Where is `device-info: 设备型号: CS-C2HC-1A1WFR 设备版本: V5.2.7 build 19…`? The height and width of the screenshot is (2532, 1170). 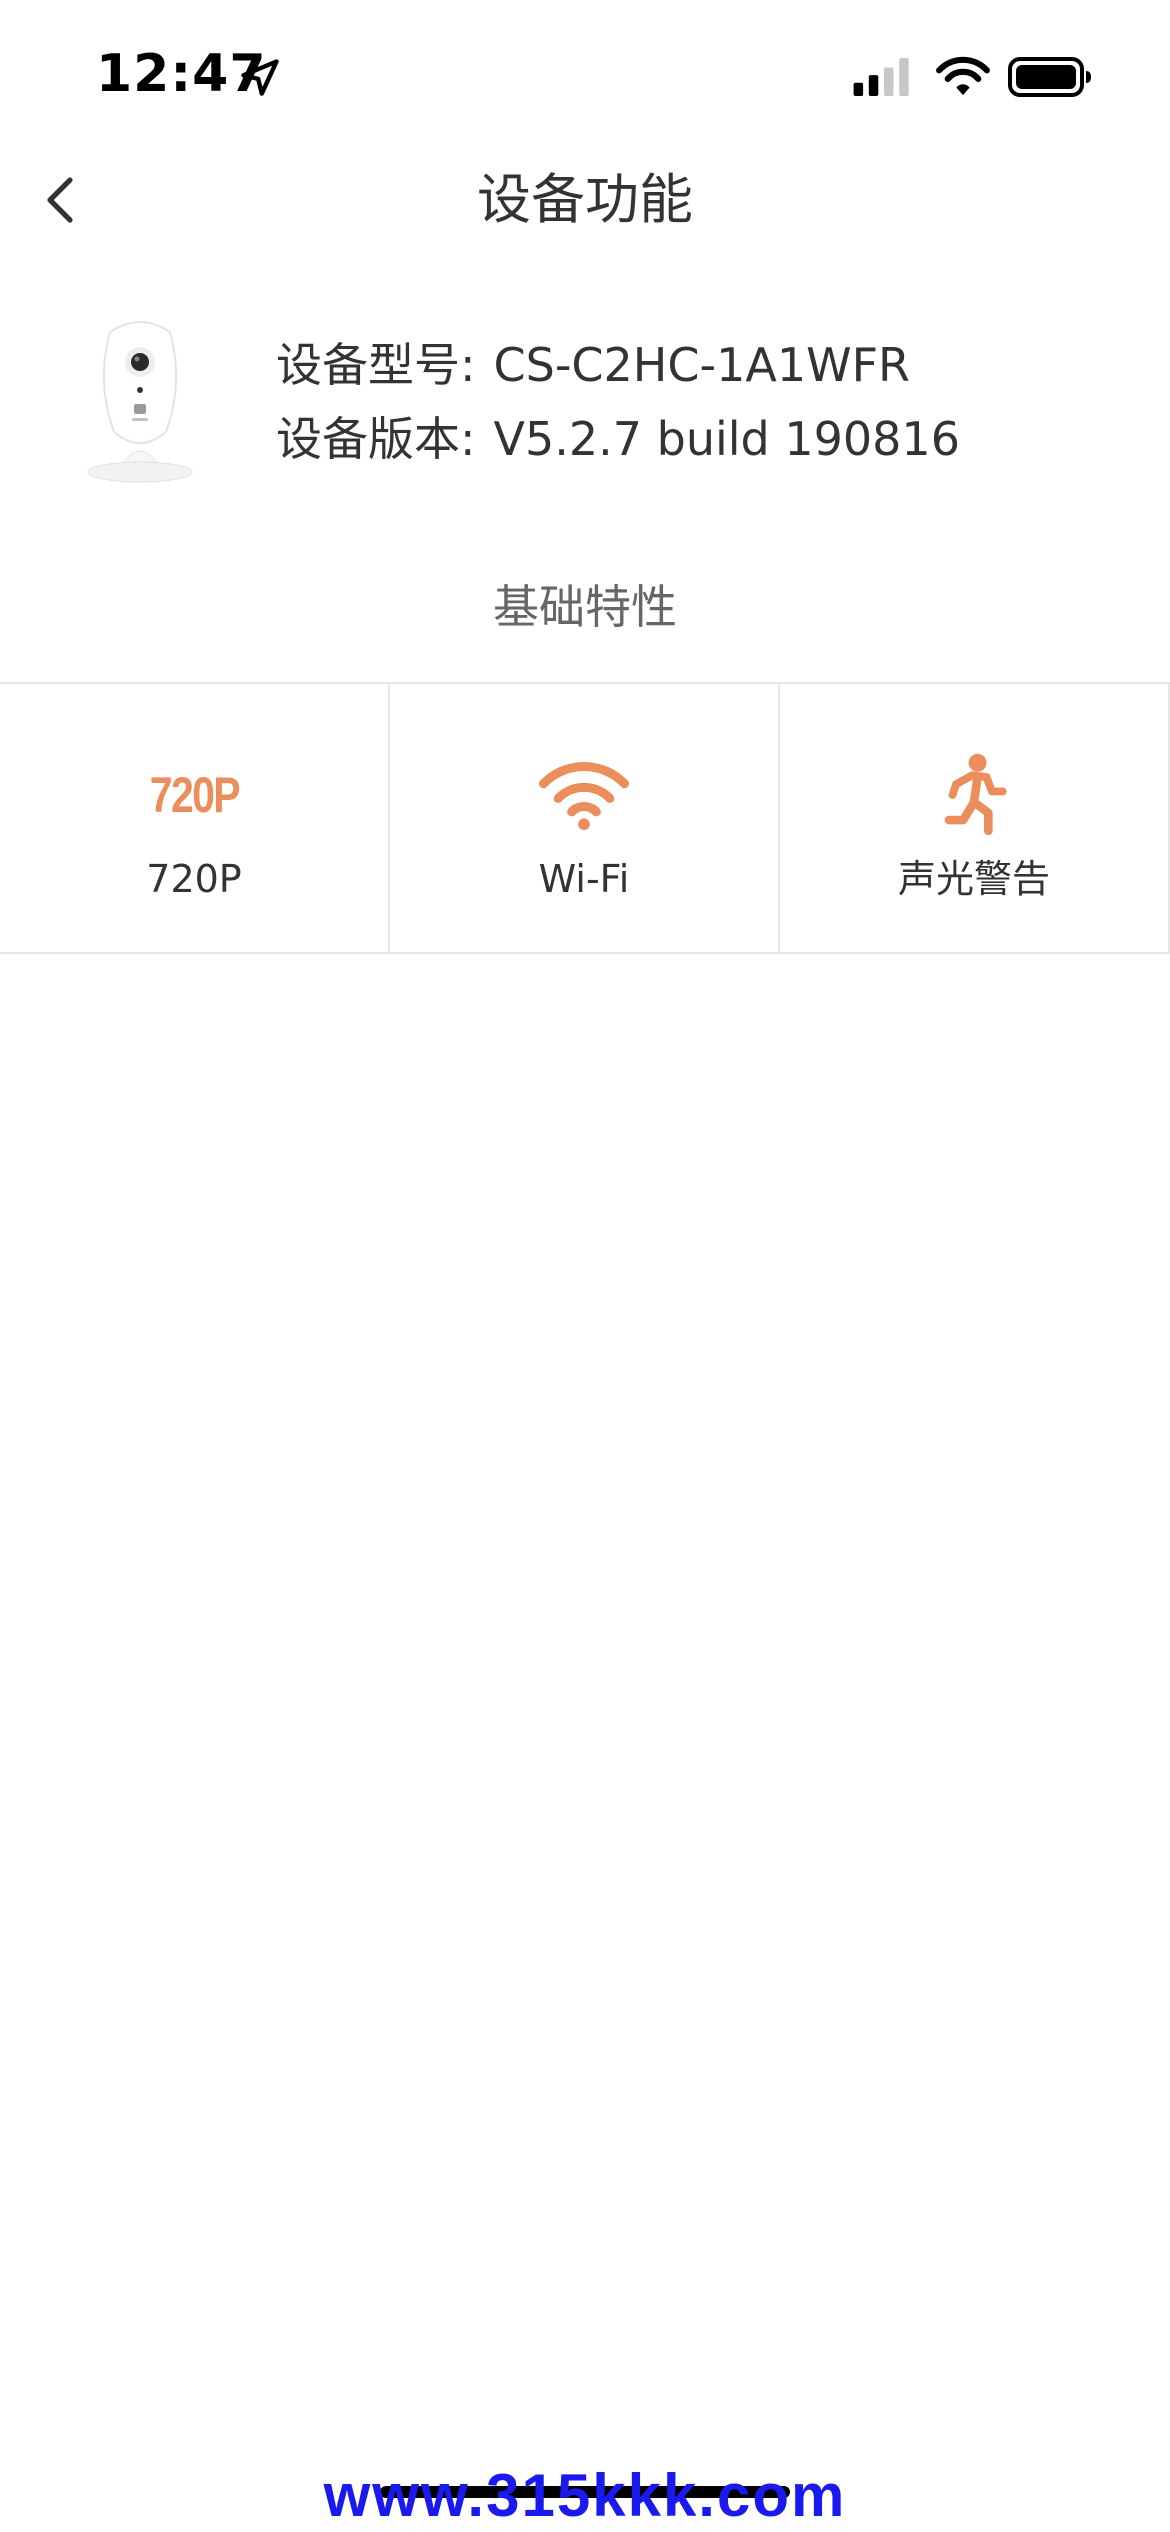
device-info: 设备型号: CS-C2HC-1A1WFR 设备版本: V5.2.7 build 19… is located at coordinates (618, 402).